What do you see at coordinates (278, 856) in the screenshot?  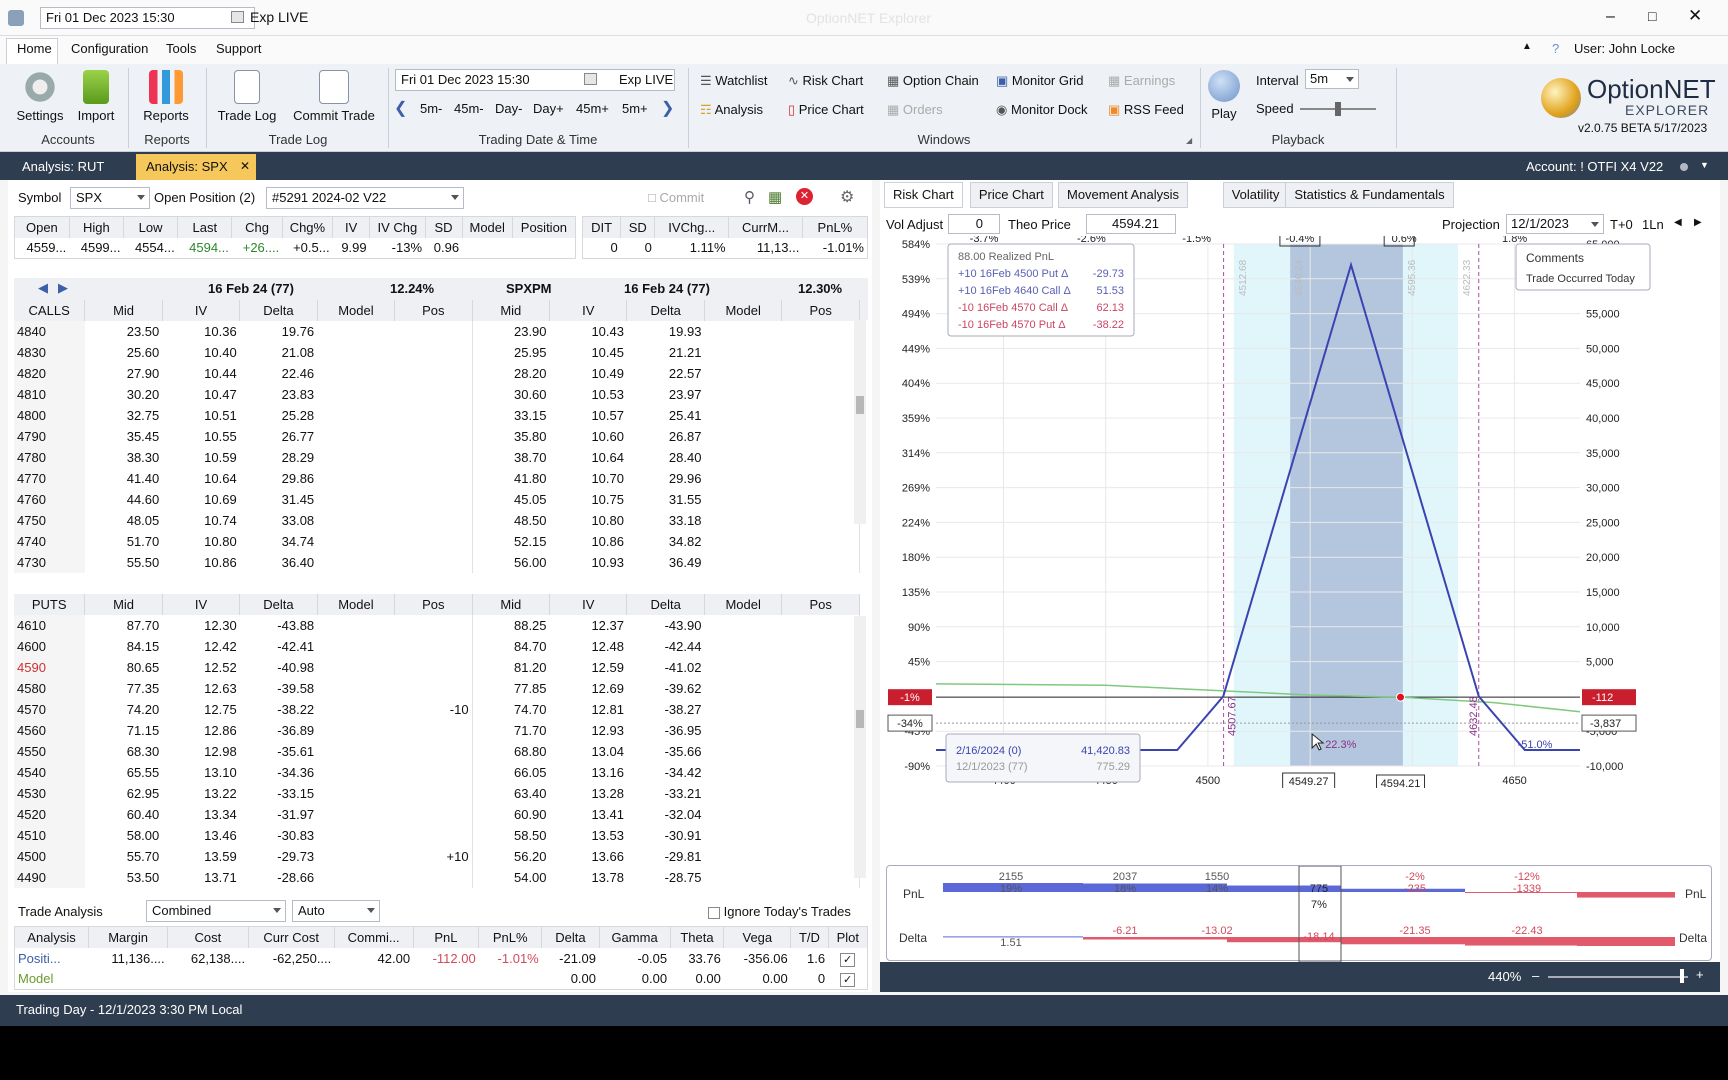 I see `chain-cell: -29.73` at bounding box center [278, 856].